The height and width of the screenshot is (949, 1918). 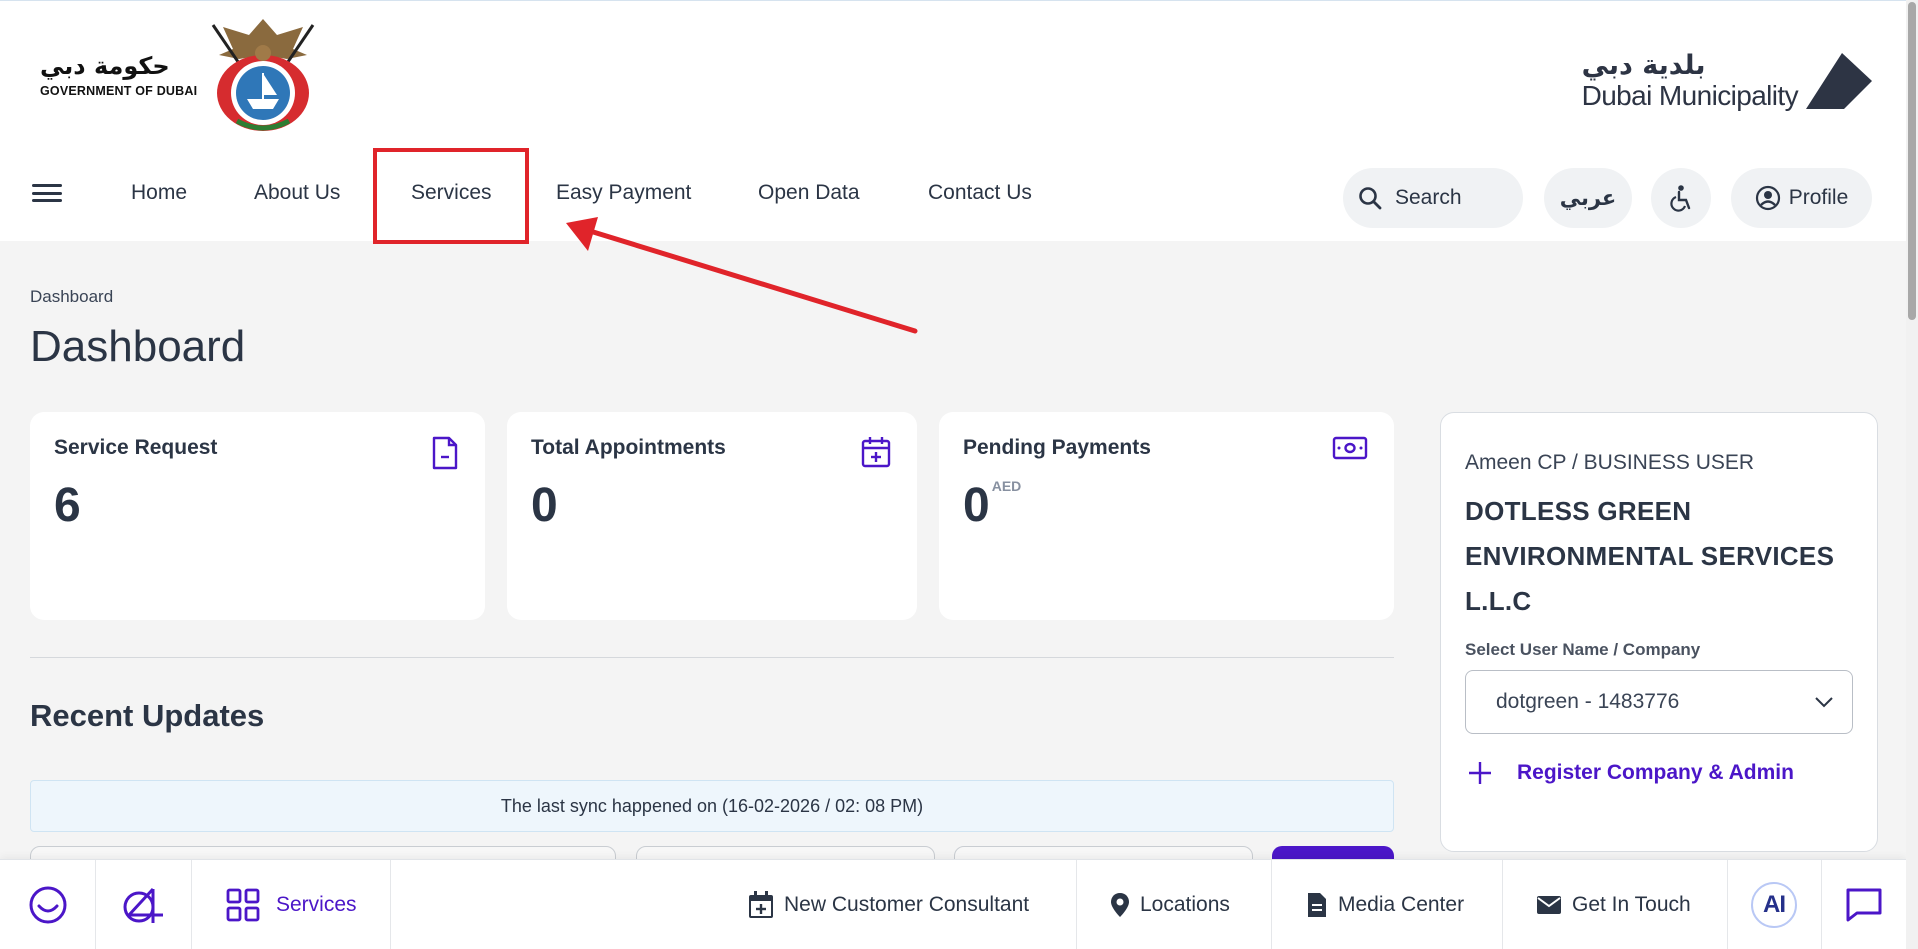 What do you see at coordinates (623, 193) in the screenshot?
I see `nav-easy-payment: Easy Payment` at bounding box center [623, 193].